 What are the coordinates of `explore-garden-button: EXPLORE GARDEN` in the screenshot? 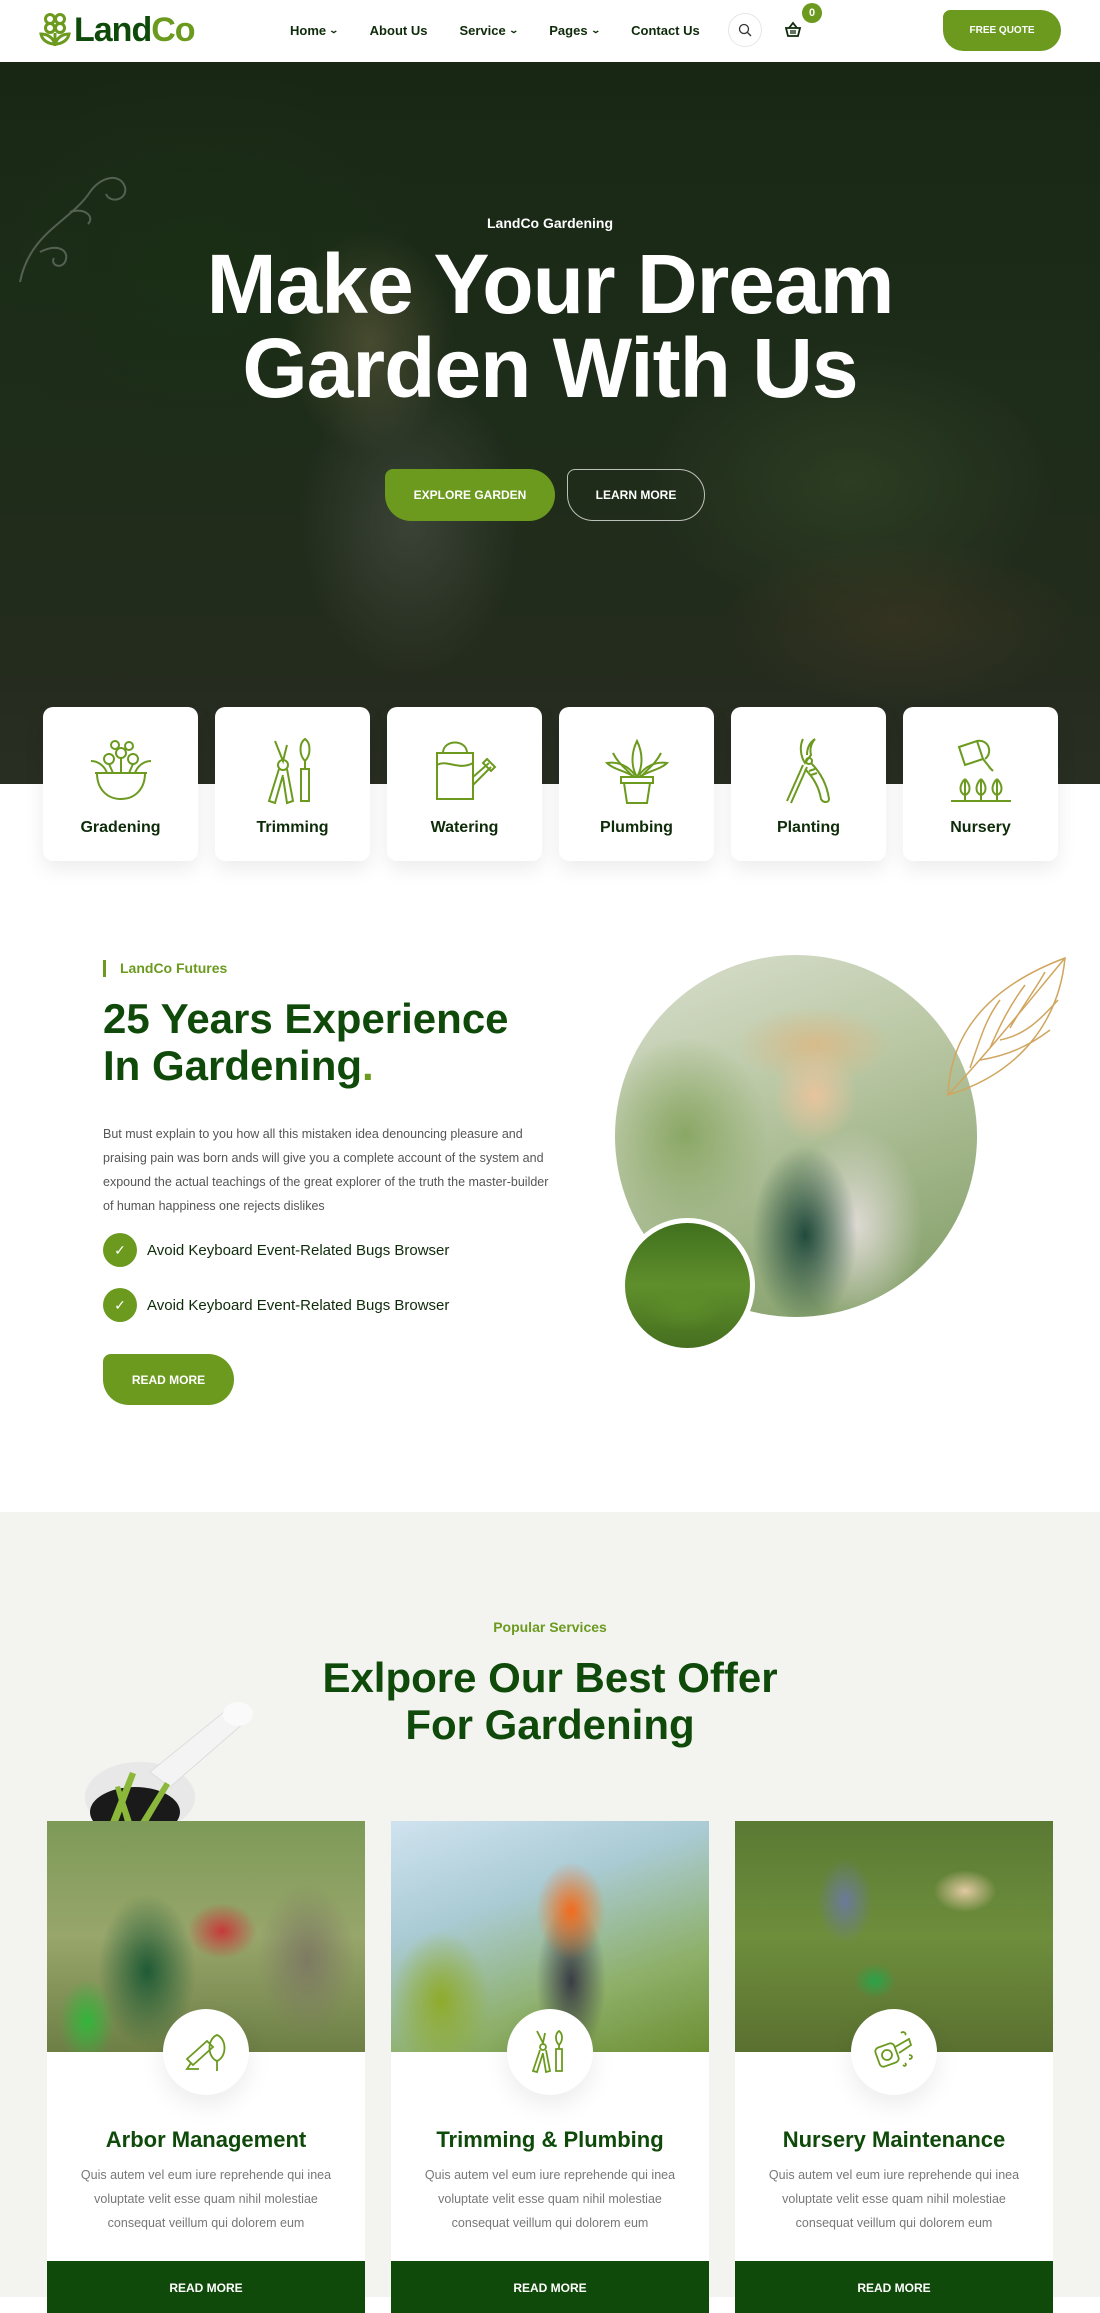 It's located at (470, 495).